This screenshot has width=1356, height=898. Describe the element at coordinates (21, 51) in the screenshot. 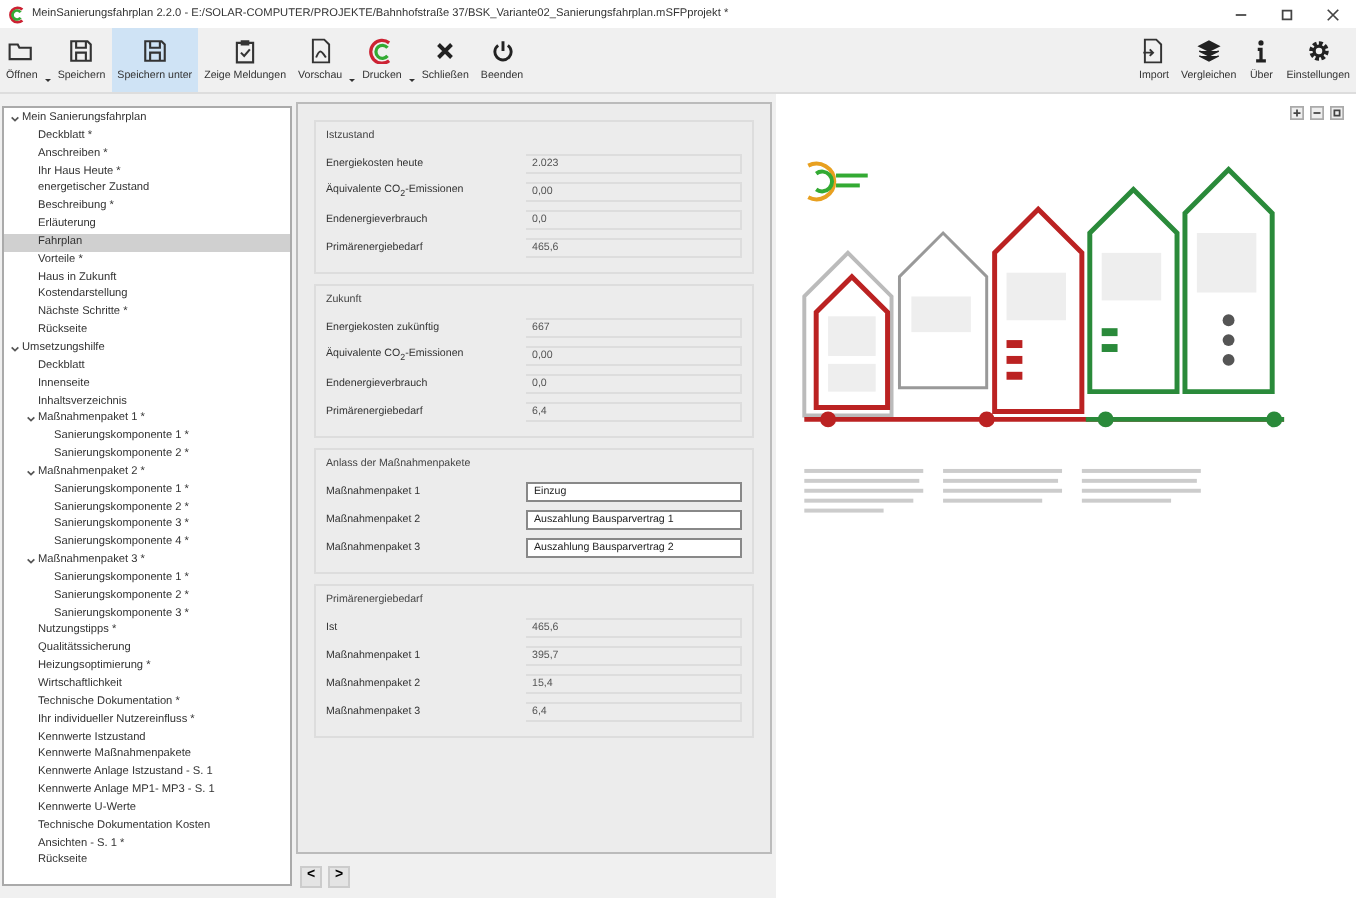

I see `folder-icon` at that location.